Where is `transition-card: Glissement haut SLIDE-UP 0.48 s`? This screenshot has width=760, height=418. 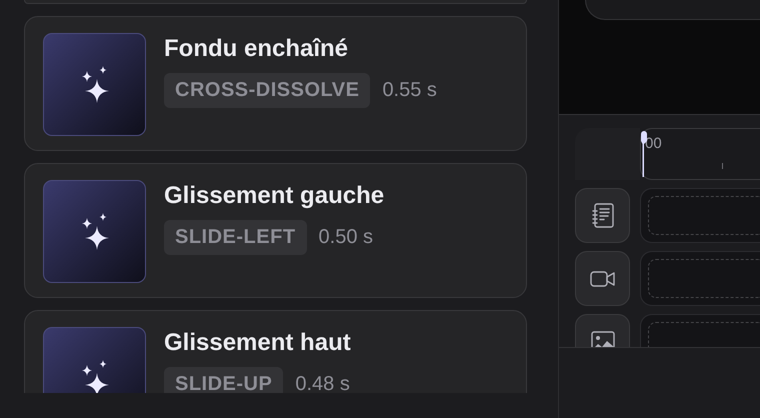
transition-card: Glissement haut SLIDE-UP 0.48 s is located at coordinates (275, 351).